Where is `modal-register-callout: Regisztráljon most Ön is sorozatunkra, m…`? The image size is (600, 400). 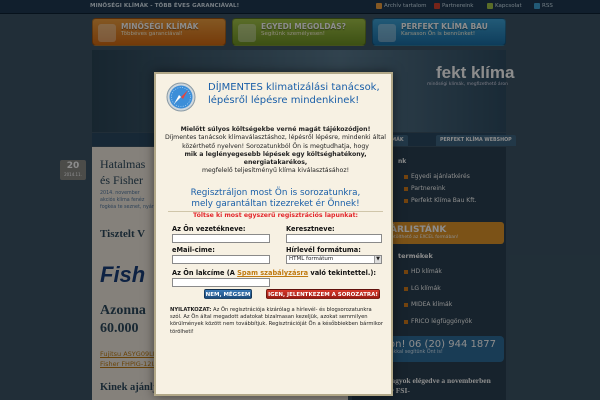 modal-register-callout: Regisztráljon most Ön is sorozatunkra, m… is located at coordinates (275, 198).